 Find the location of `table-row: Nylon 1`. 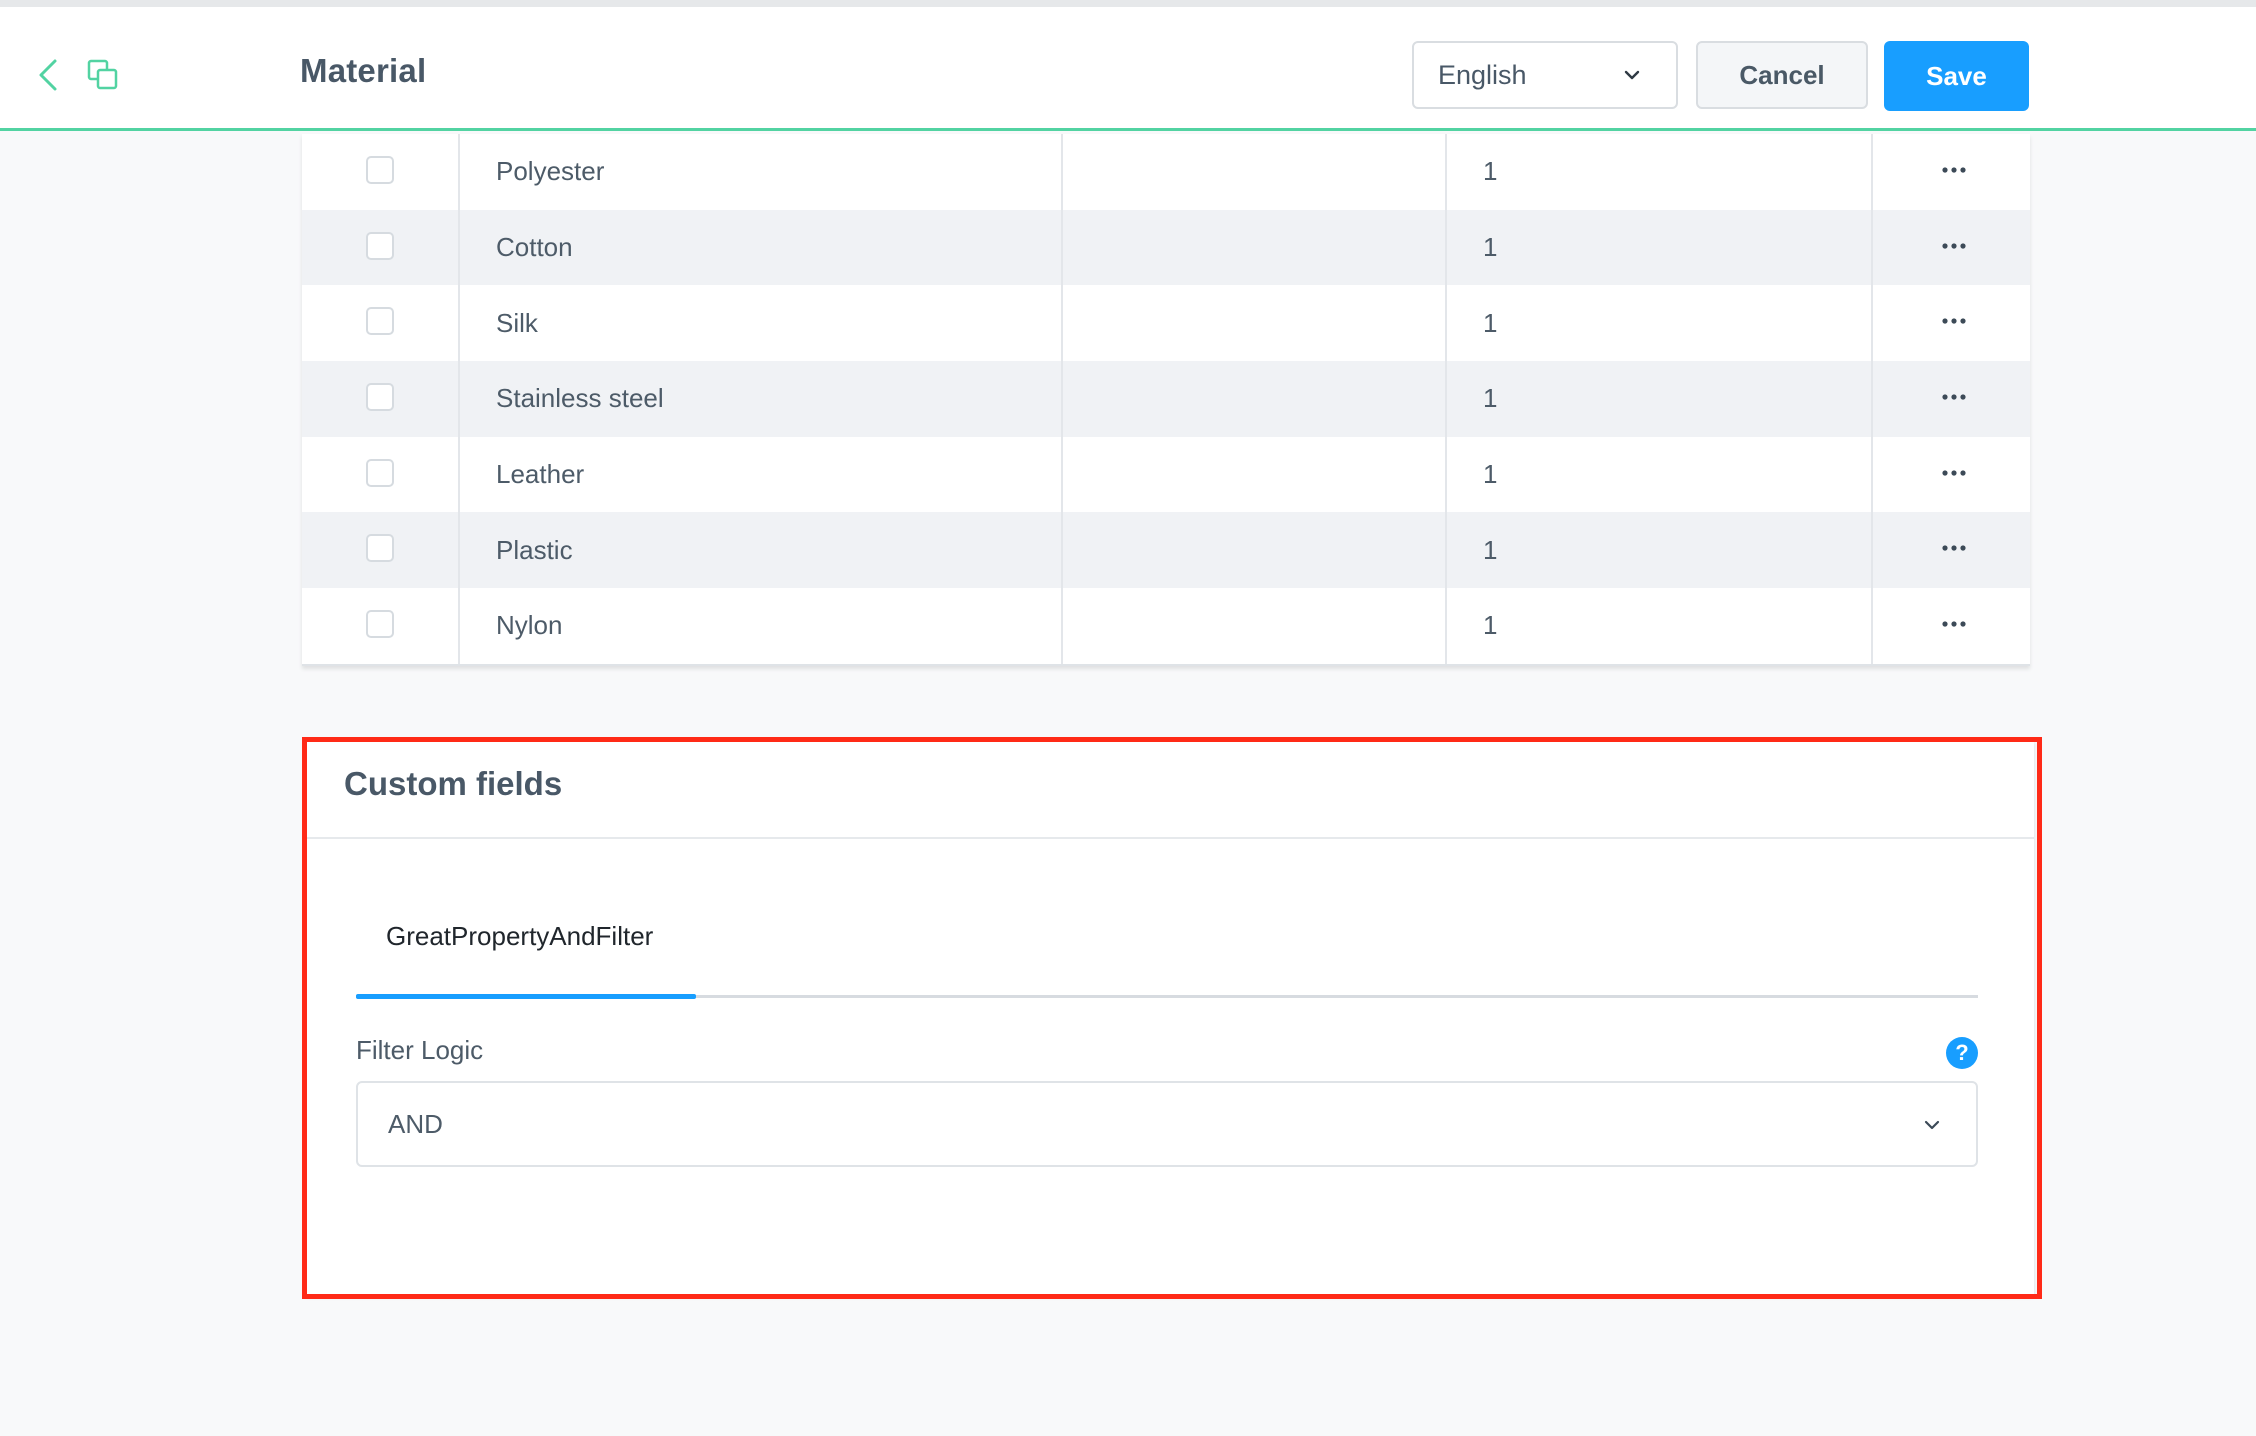

table-row: Nylon 1 is located at coordinates (1166, 626).